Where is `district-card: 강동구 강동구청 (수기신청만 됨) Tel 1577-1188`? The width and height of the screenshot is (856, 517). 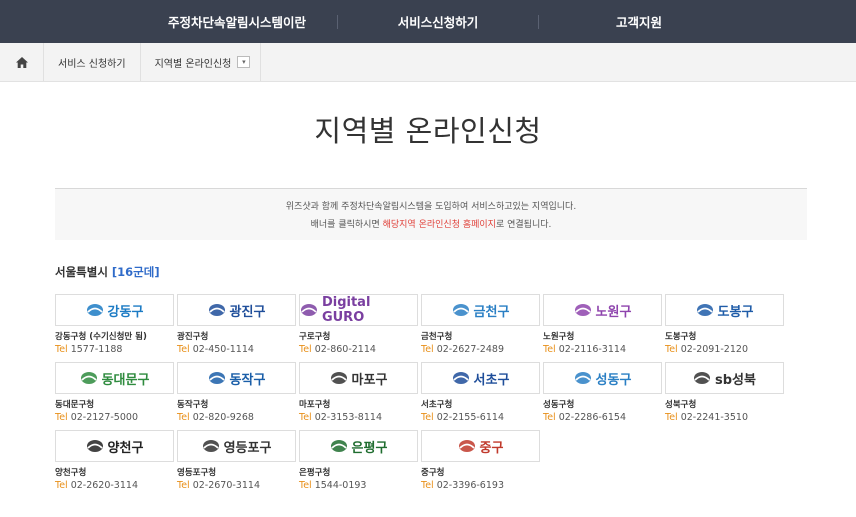
district-card: 강동구 강동구청 (수기신청만 됨) Tel 1577-1188 is located at coordinates (114, 324).